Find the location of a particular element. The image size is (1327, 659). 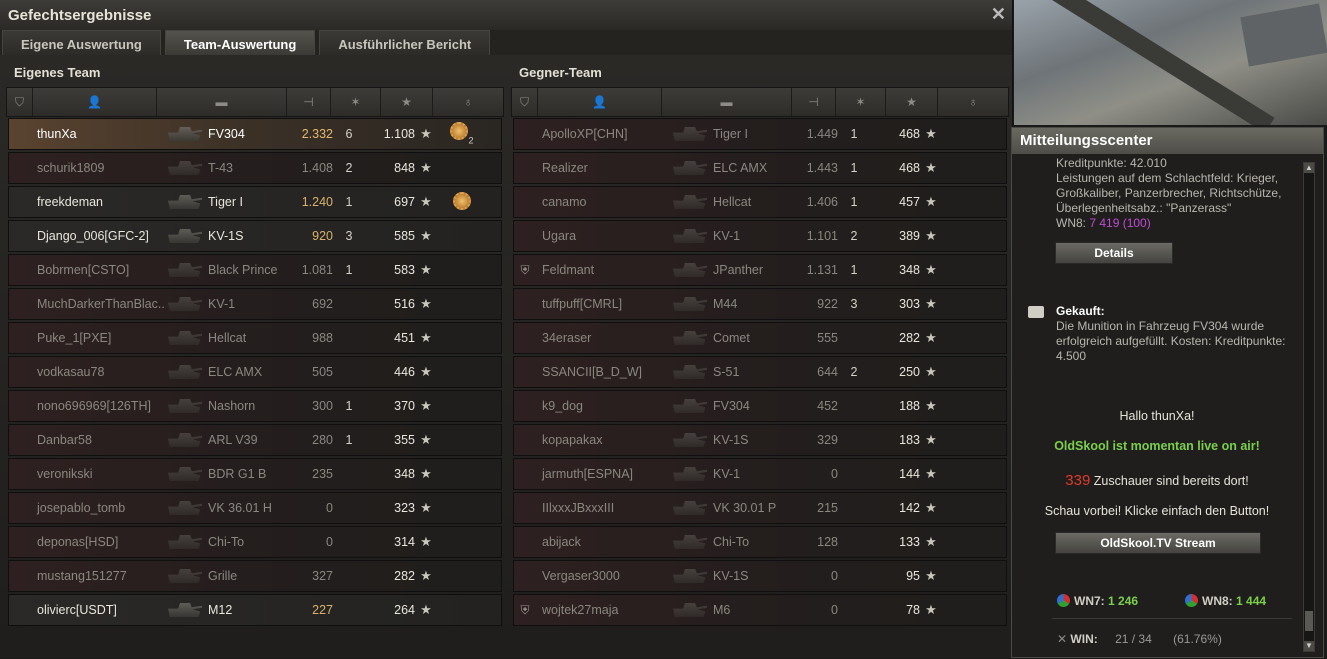

player-name: Ugara is located at coordinates (603, 236).